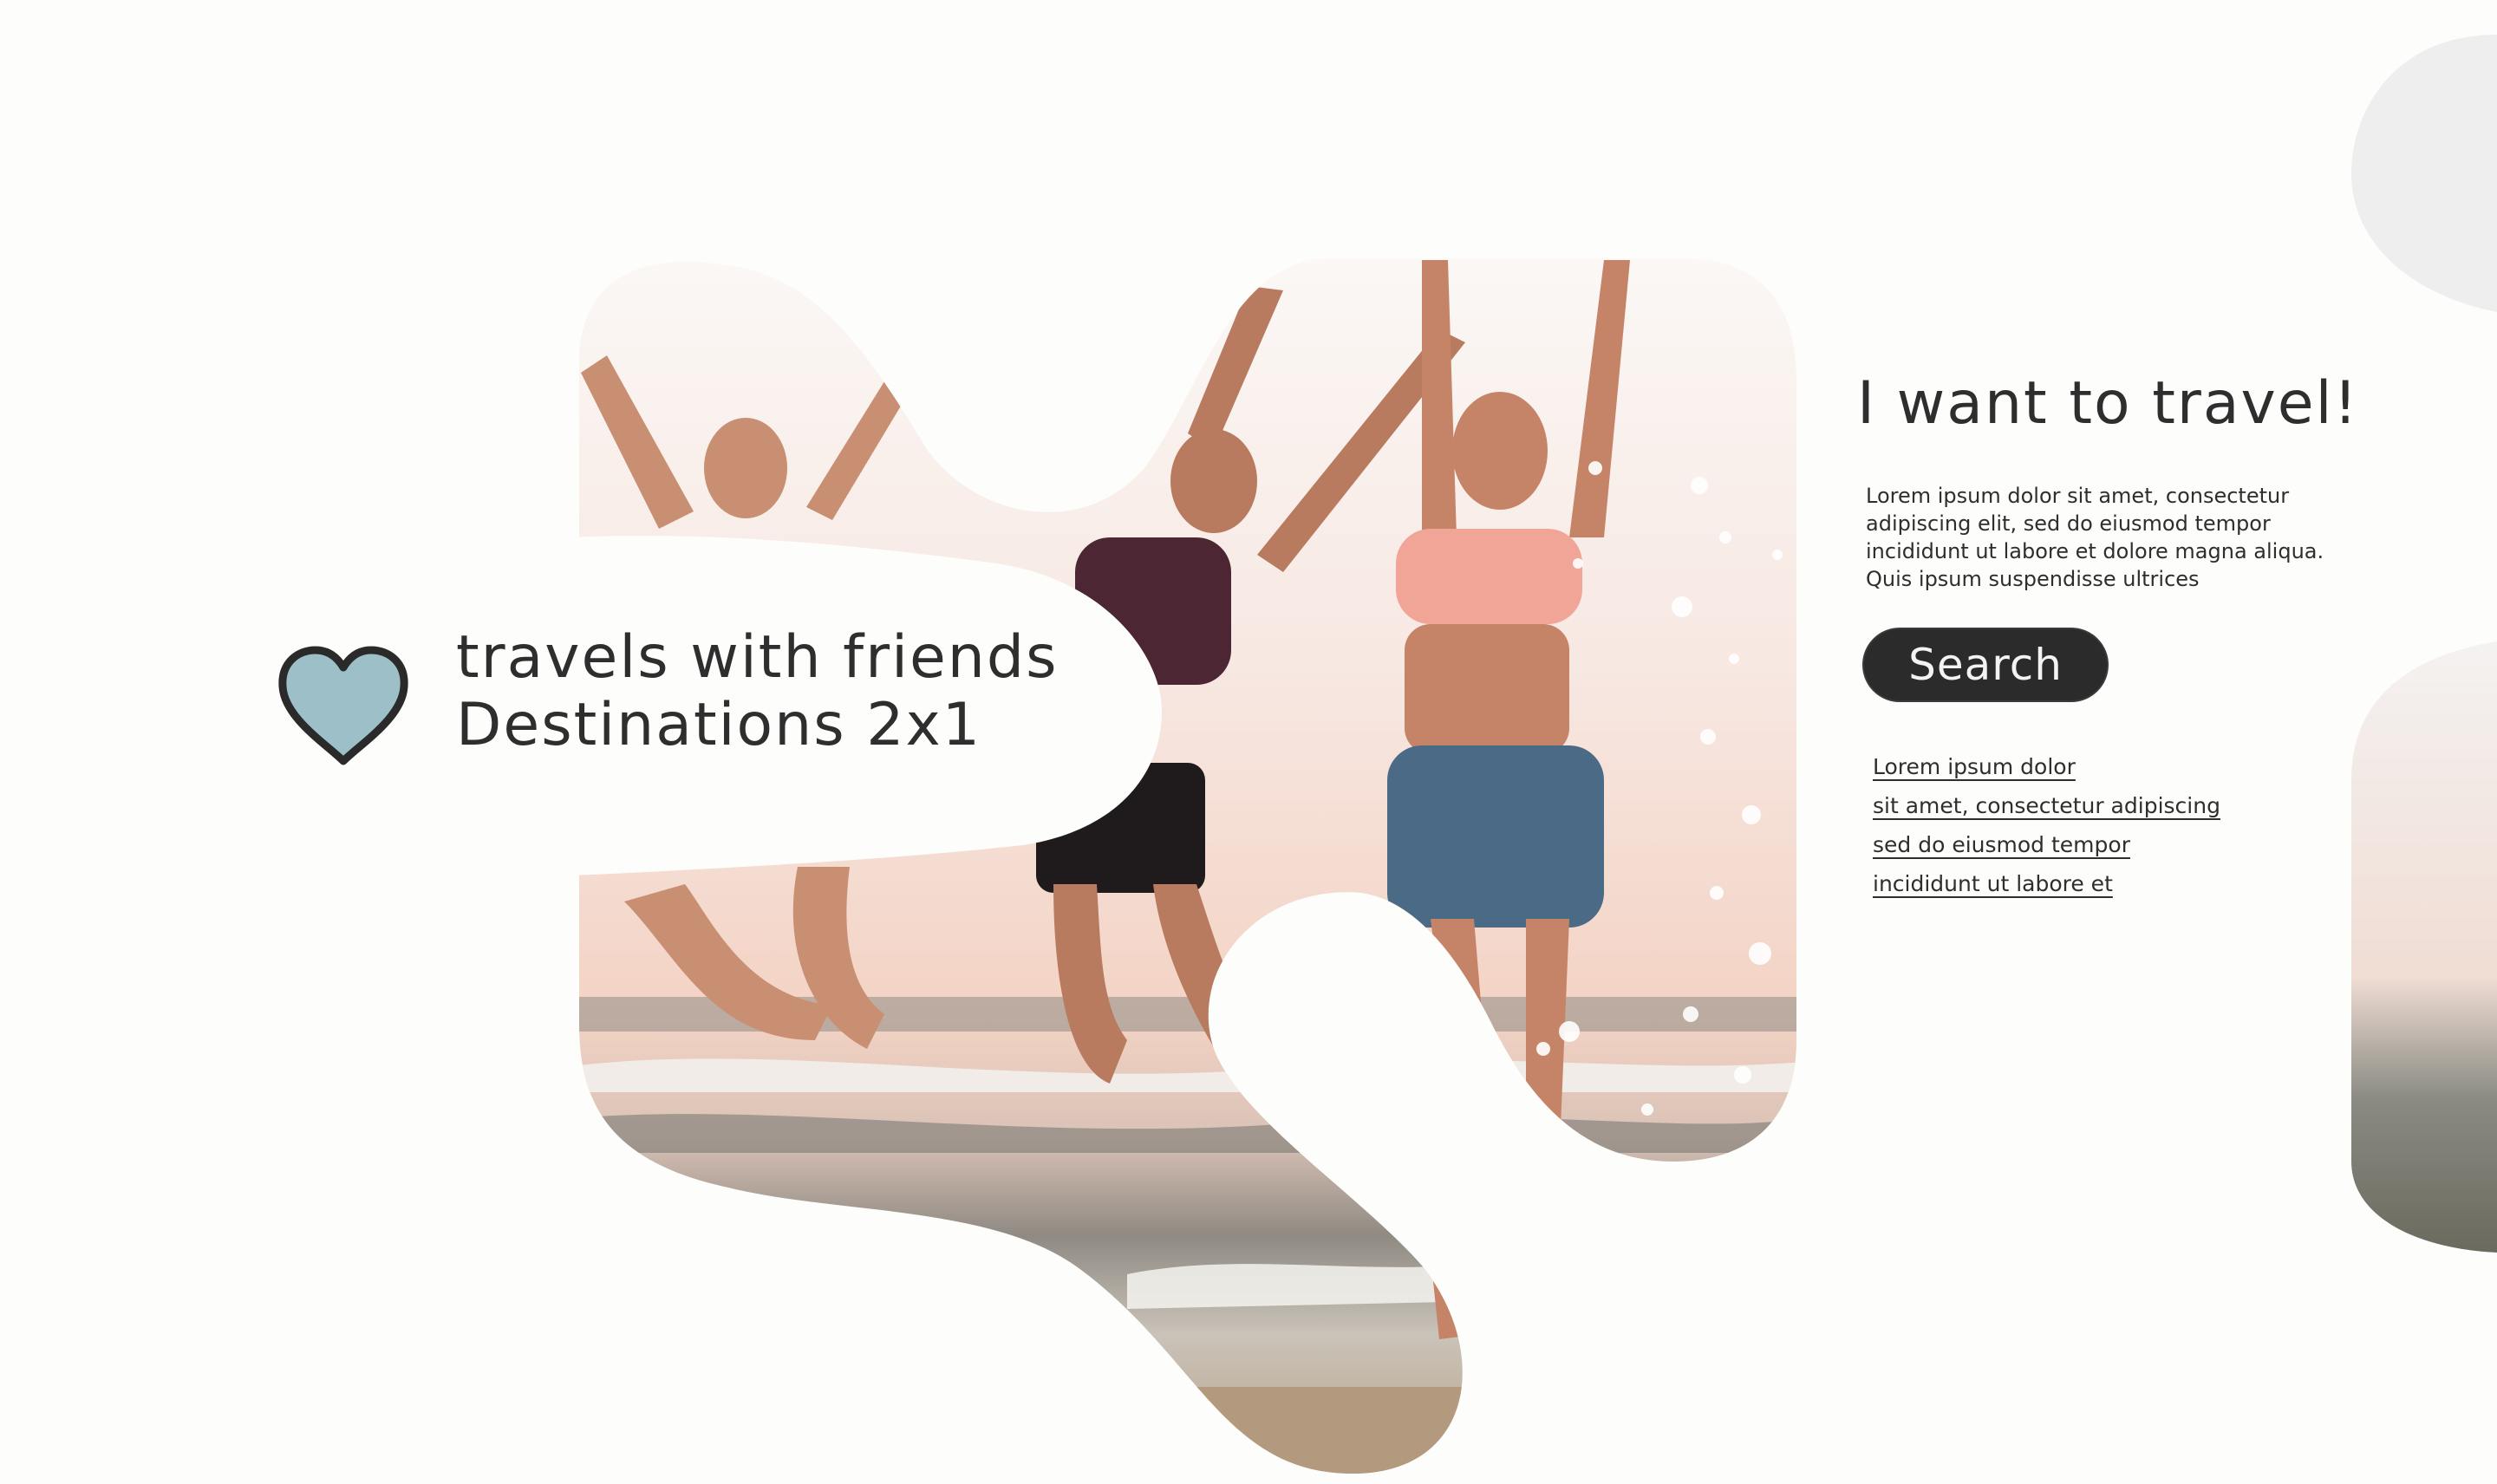  I want to click on search-button: Search, so click(1985, 665).